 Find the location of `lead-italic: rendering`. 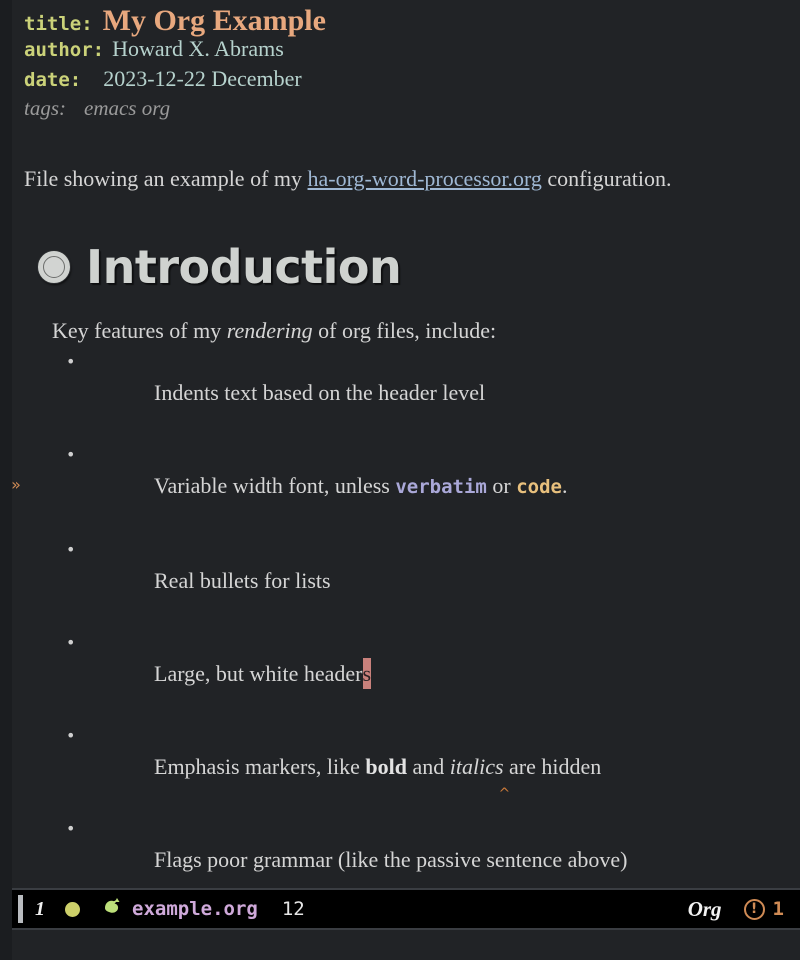

lead-italic: rendering is located at coordinates (269, 330).